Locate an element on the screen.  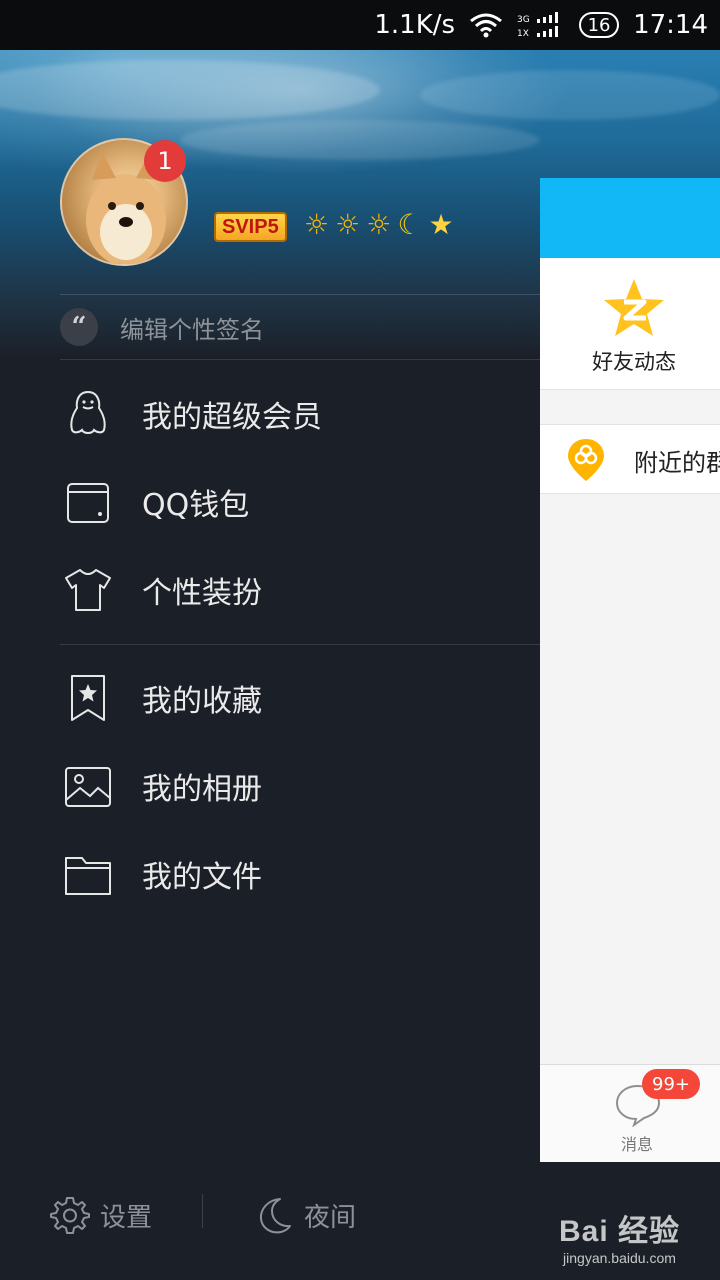
menu-item-label: 我的文件 is located at coordinates (202, 877).